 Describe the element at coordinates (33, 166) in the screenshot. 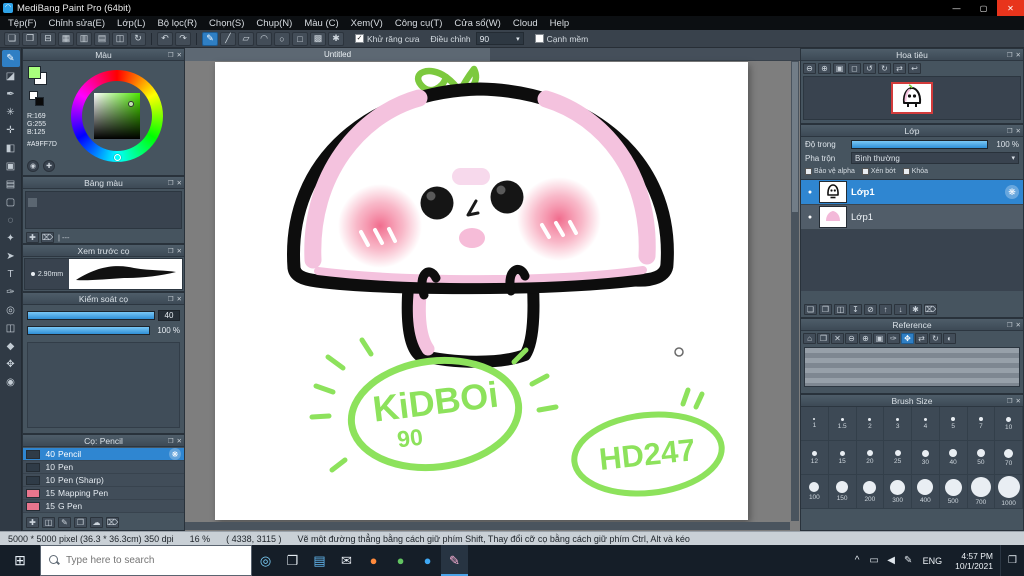

I see `screen-picker-icon: ◉` at that location.